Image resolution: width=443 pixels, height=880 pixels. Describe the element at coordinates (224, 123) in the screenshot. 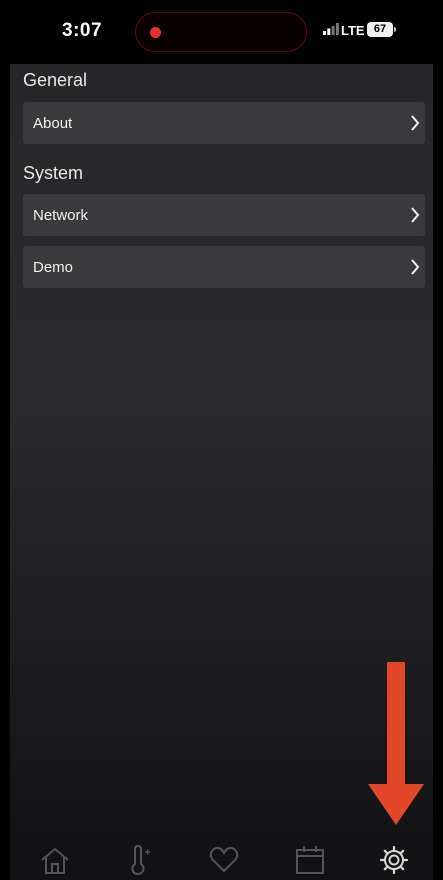

I see `settings-row-about: About` at that location.